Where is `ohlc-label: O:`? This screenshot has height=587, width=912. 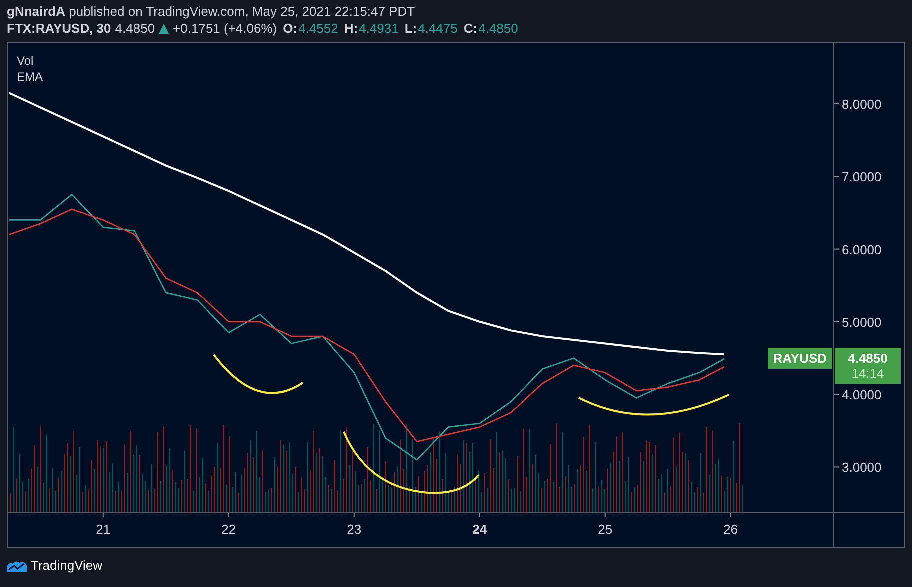
ohlc-label: O: is located at coordinates (290, 28).